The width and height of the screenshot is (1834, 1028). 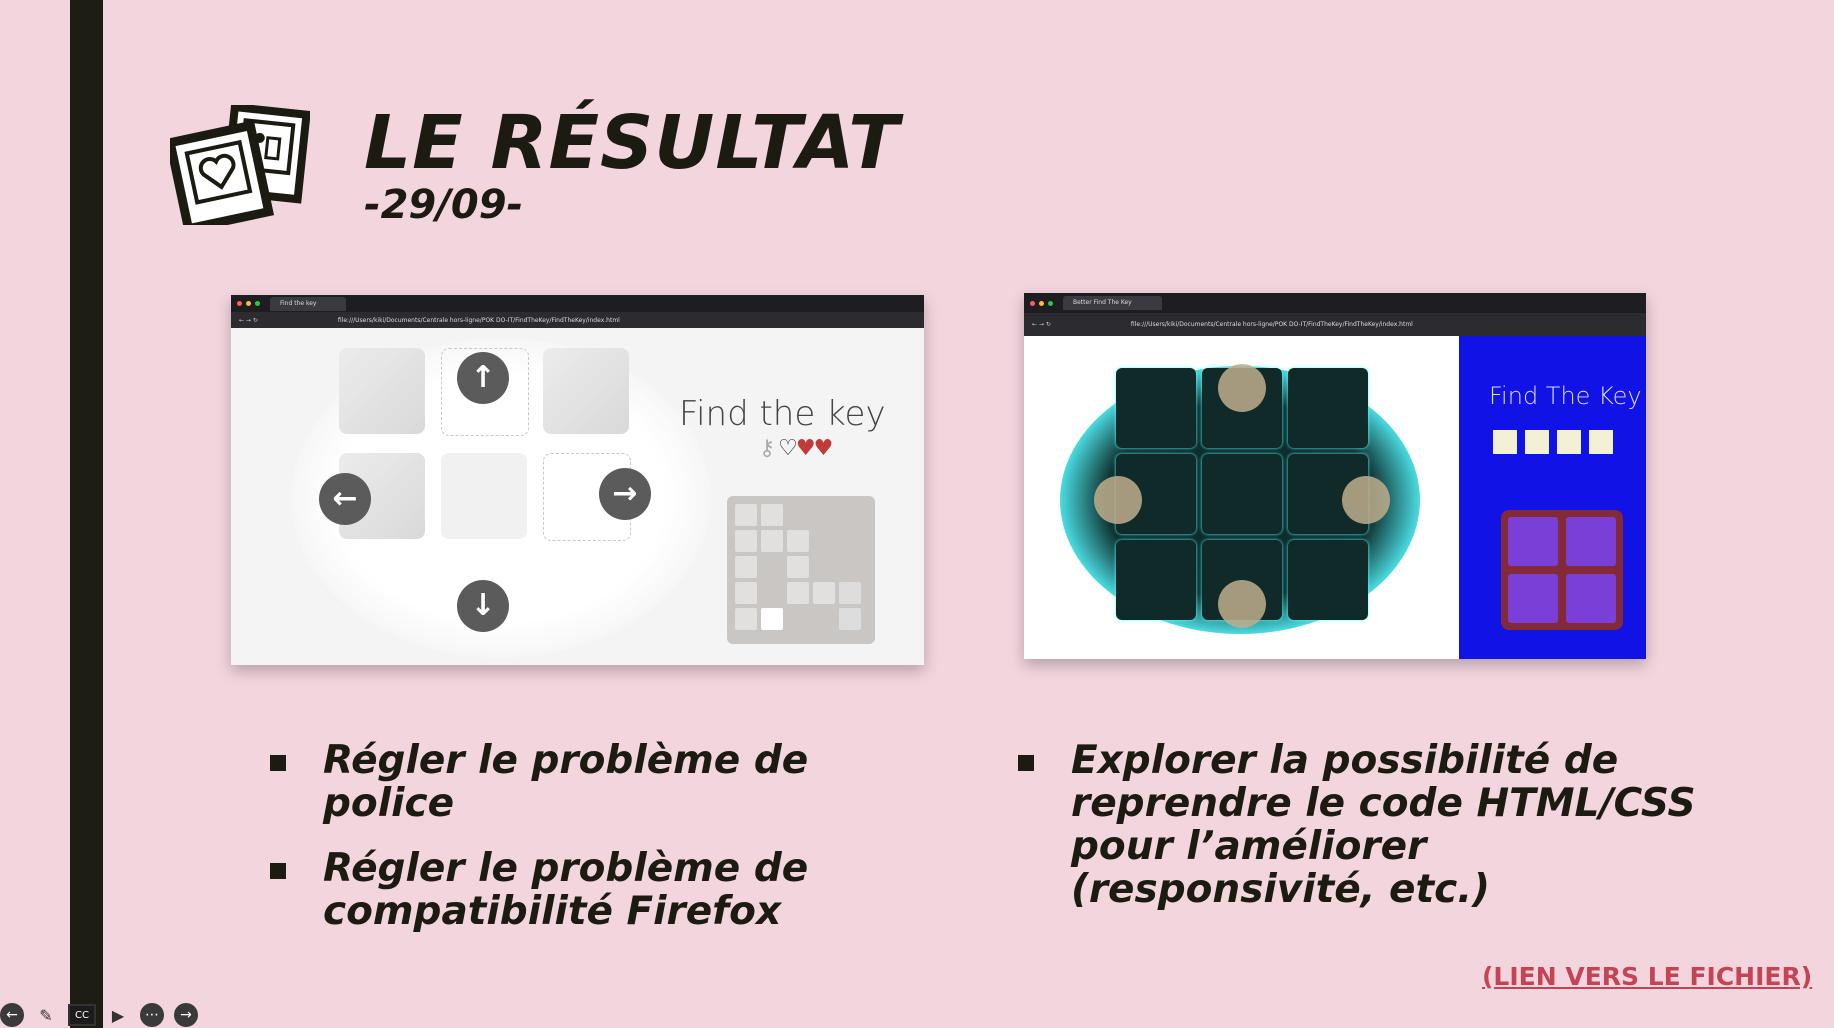 What do you see at coordinates (240, 165) in the screenshot?
I see `photos-icon` at bounding box center [240, 165].